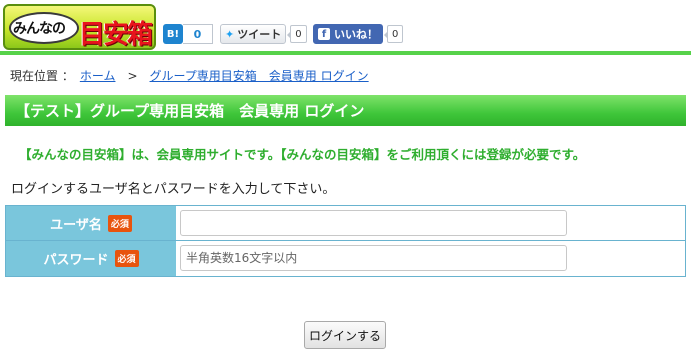 The image size is (691, 355). I want to click on username-label-cell: ユーザ名 必須, so click(91, 223).